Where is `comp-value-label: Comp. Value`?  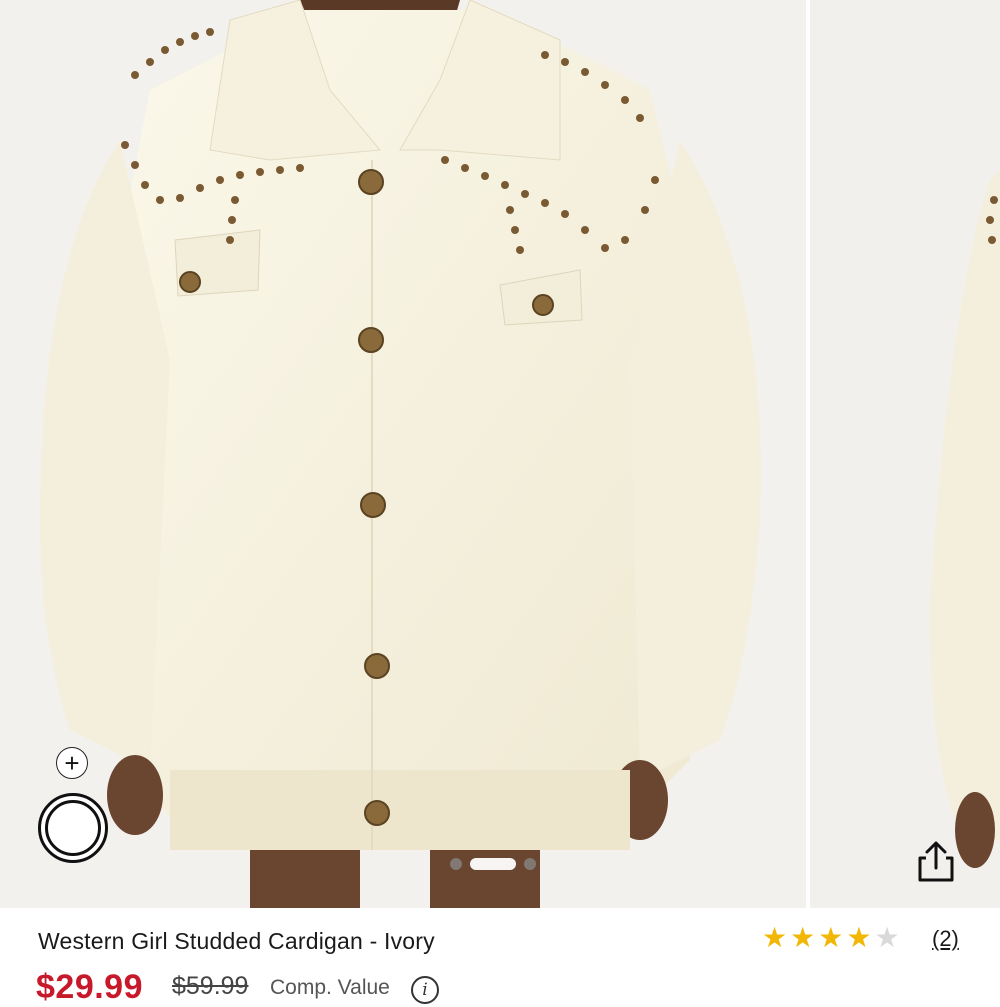
comp-value-label: Comp. Value is located at coordinates (330, 987).